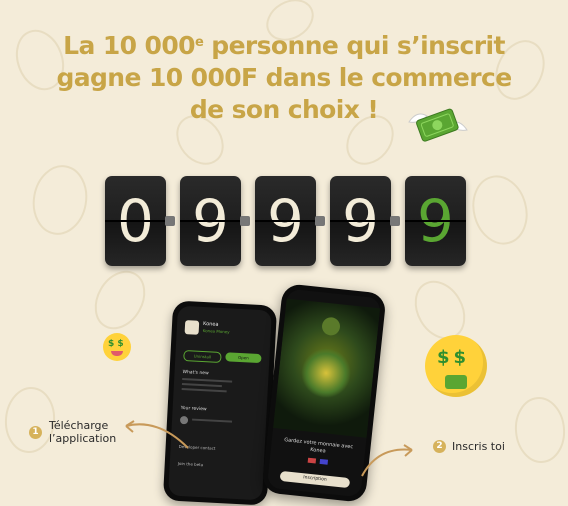 This screenshot has height=506, width=568. What do you see at coordinates (195, 373) in the screenshot?
I see `whats-new: What's new` at bounding box center [195, 373].